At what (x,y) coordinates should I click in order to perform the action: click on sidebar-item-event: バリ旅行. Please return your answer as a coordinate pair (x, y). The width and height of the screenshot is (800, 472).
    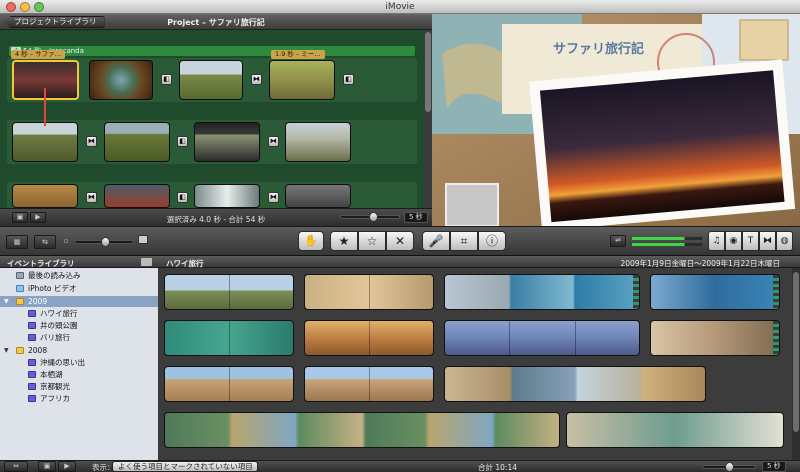
    Looking at the image, I should click on (79, 337).